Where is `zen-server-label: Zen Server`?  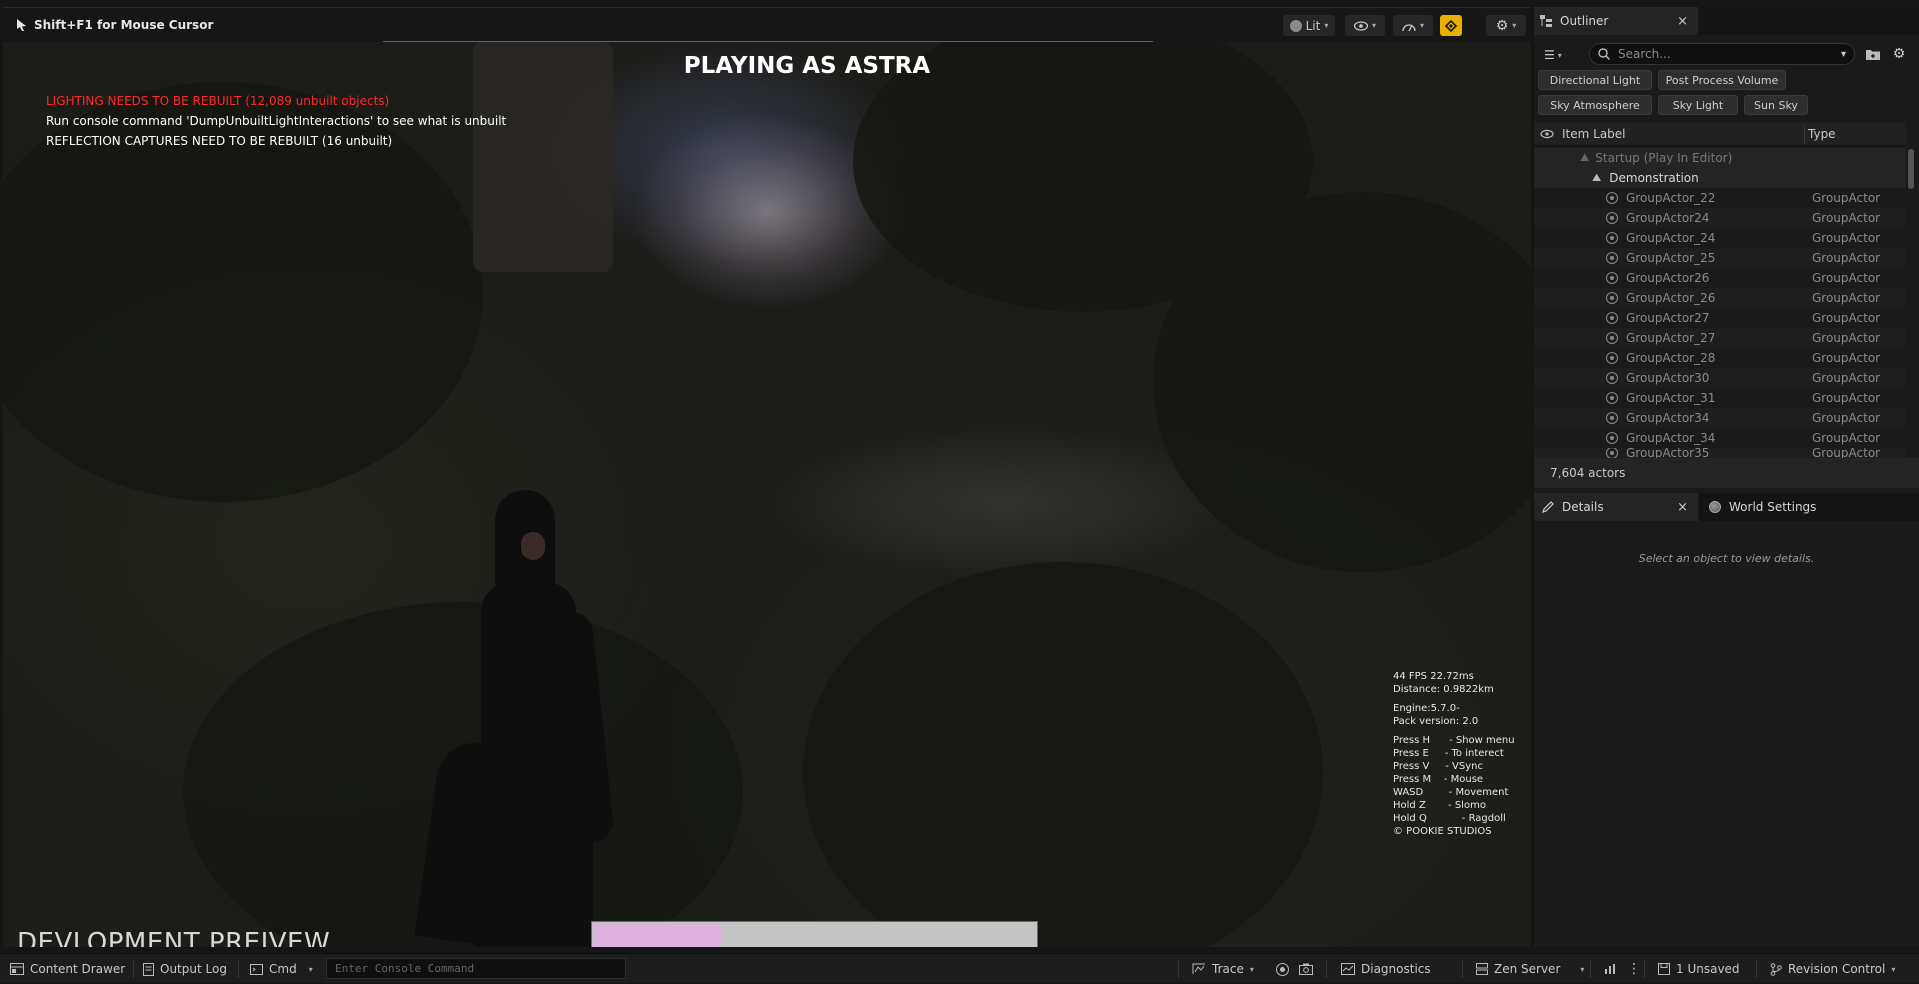 zen-server-label: Zen Server is located at coordinates (1527, 969).